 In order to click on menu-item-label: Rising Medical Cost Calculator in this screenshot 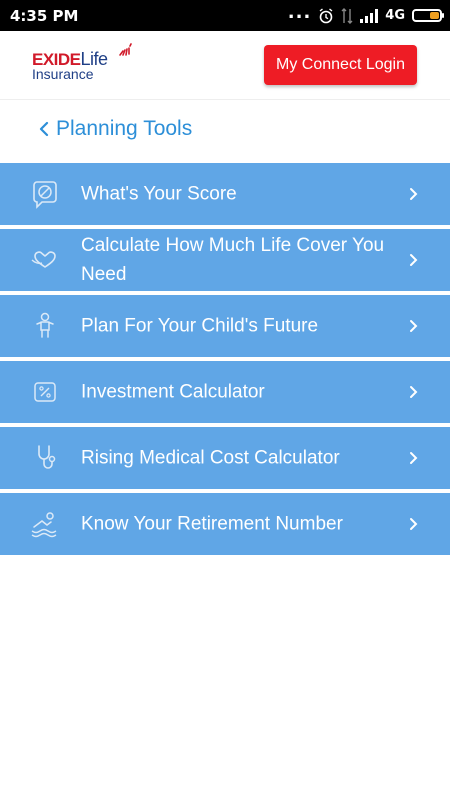, I will do `click(210, 458)`.